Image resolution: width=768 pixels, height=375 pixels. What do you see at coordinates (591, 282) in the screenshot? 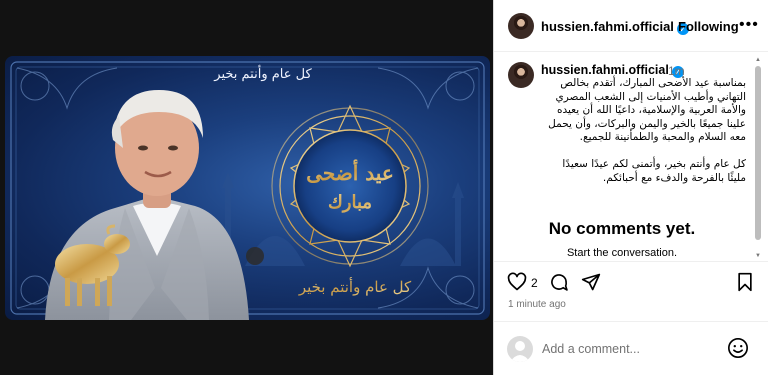
I see `share-send-icon` at bounding box center [591, 282].